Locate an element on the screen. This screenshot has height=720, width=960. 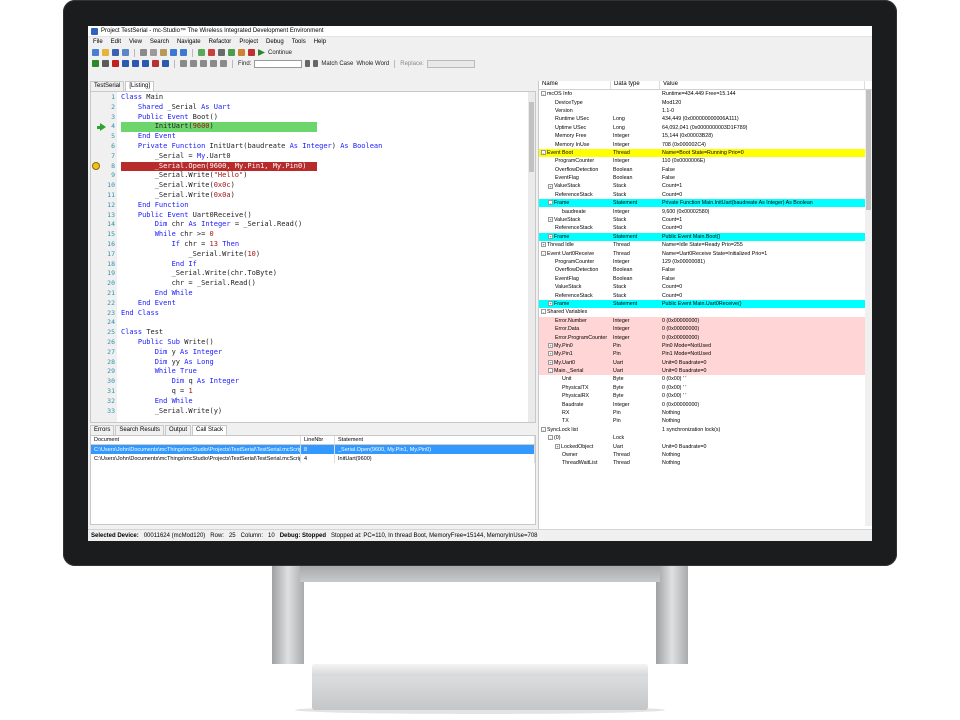
watch-row: + LockedObject Uart Unit=0 Buadrate=0 is located at coordinates (705, 446).